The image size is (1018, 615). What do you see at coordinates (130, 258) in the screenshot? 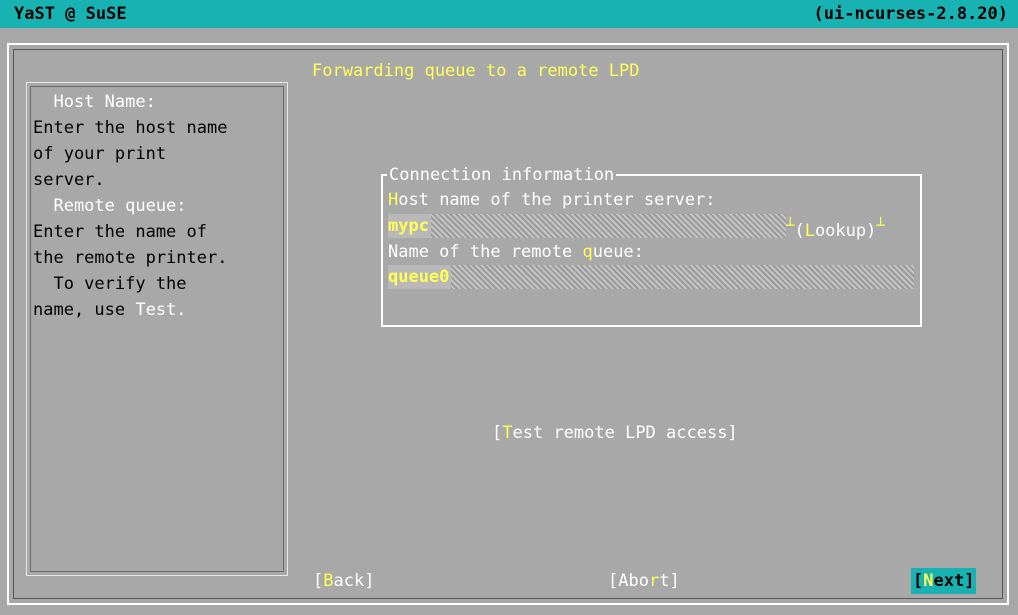
I see `help-text-line: the remote printer.` at bounding box center [130, 258].